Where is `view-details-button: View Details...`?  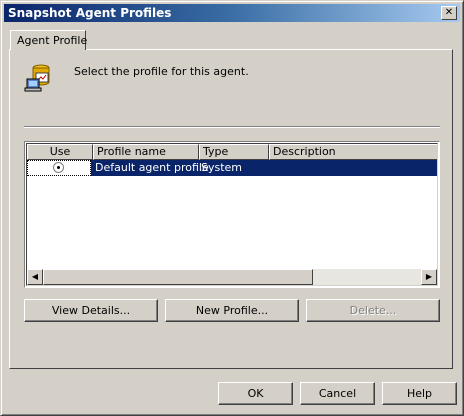 view-details-button: View Details... is located at coordinates (91, 310).